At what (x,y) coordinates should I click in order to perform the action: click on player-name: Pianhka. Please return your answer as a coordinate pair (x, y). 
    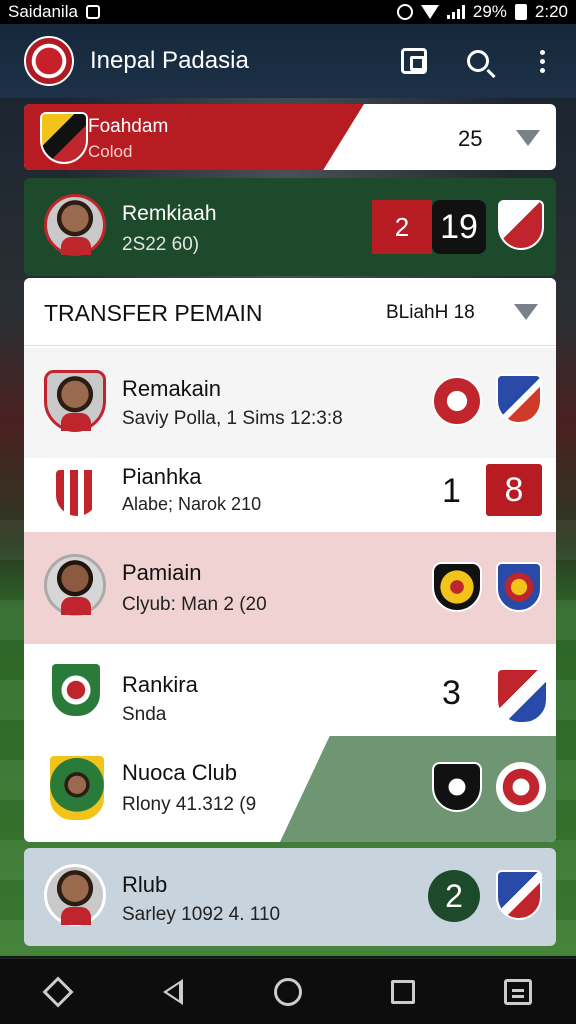
    Looking at the image, I should click on (162, 476).